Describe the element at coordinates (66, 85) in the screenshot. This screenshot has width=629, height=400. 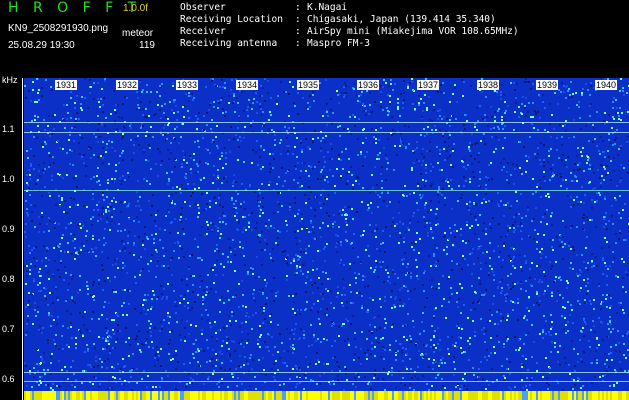
I see `minute-label: 1931` at that location.